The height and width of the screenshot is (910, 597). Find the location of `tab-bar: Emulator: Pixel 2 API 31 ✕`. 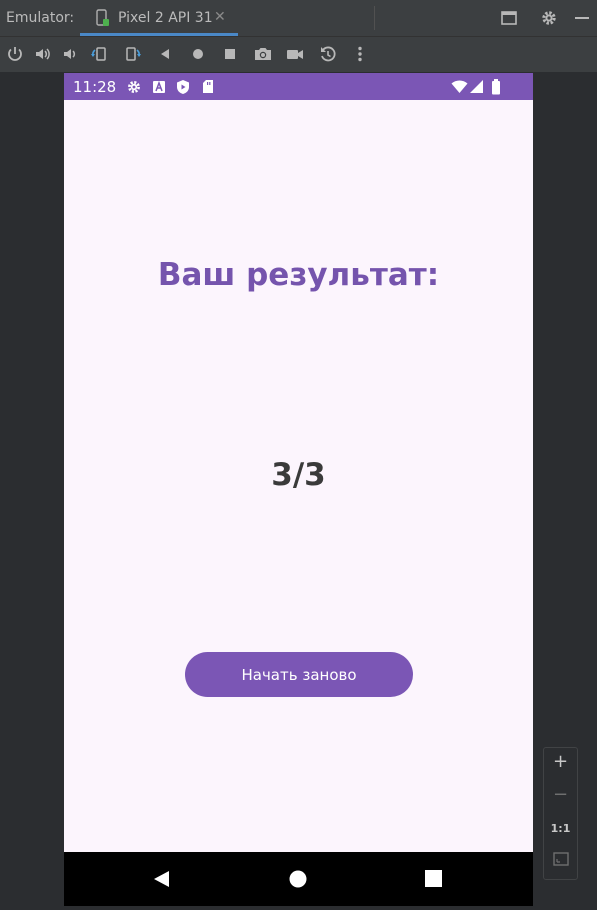

tab-bar: Emulator: Pixel 2 API 31 ✕ is located at coordinates (298, 18).